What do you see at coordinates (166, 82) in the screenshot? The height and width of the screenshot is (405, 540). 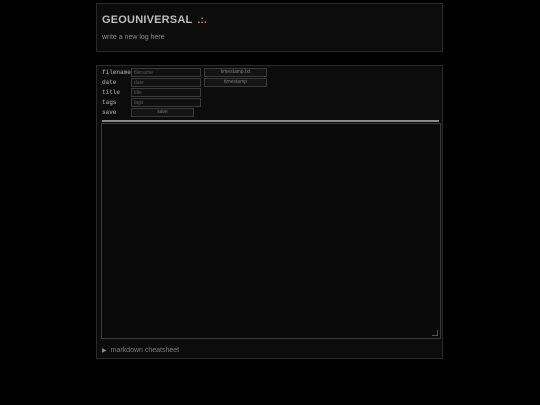 I see `date-input` at bounding box center [166, 82].